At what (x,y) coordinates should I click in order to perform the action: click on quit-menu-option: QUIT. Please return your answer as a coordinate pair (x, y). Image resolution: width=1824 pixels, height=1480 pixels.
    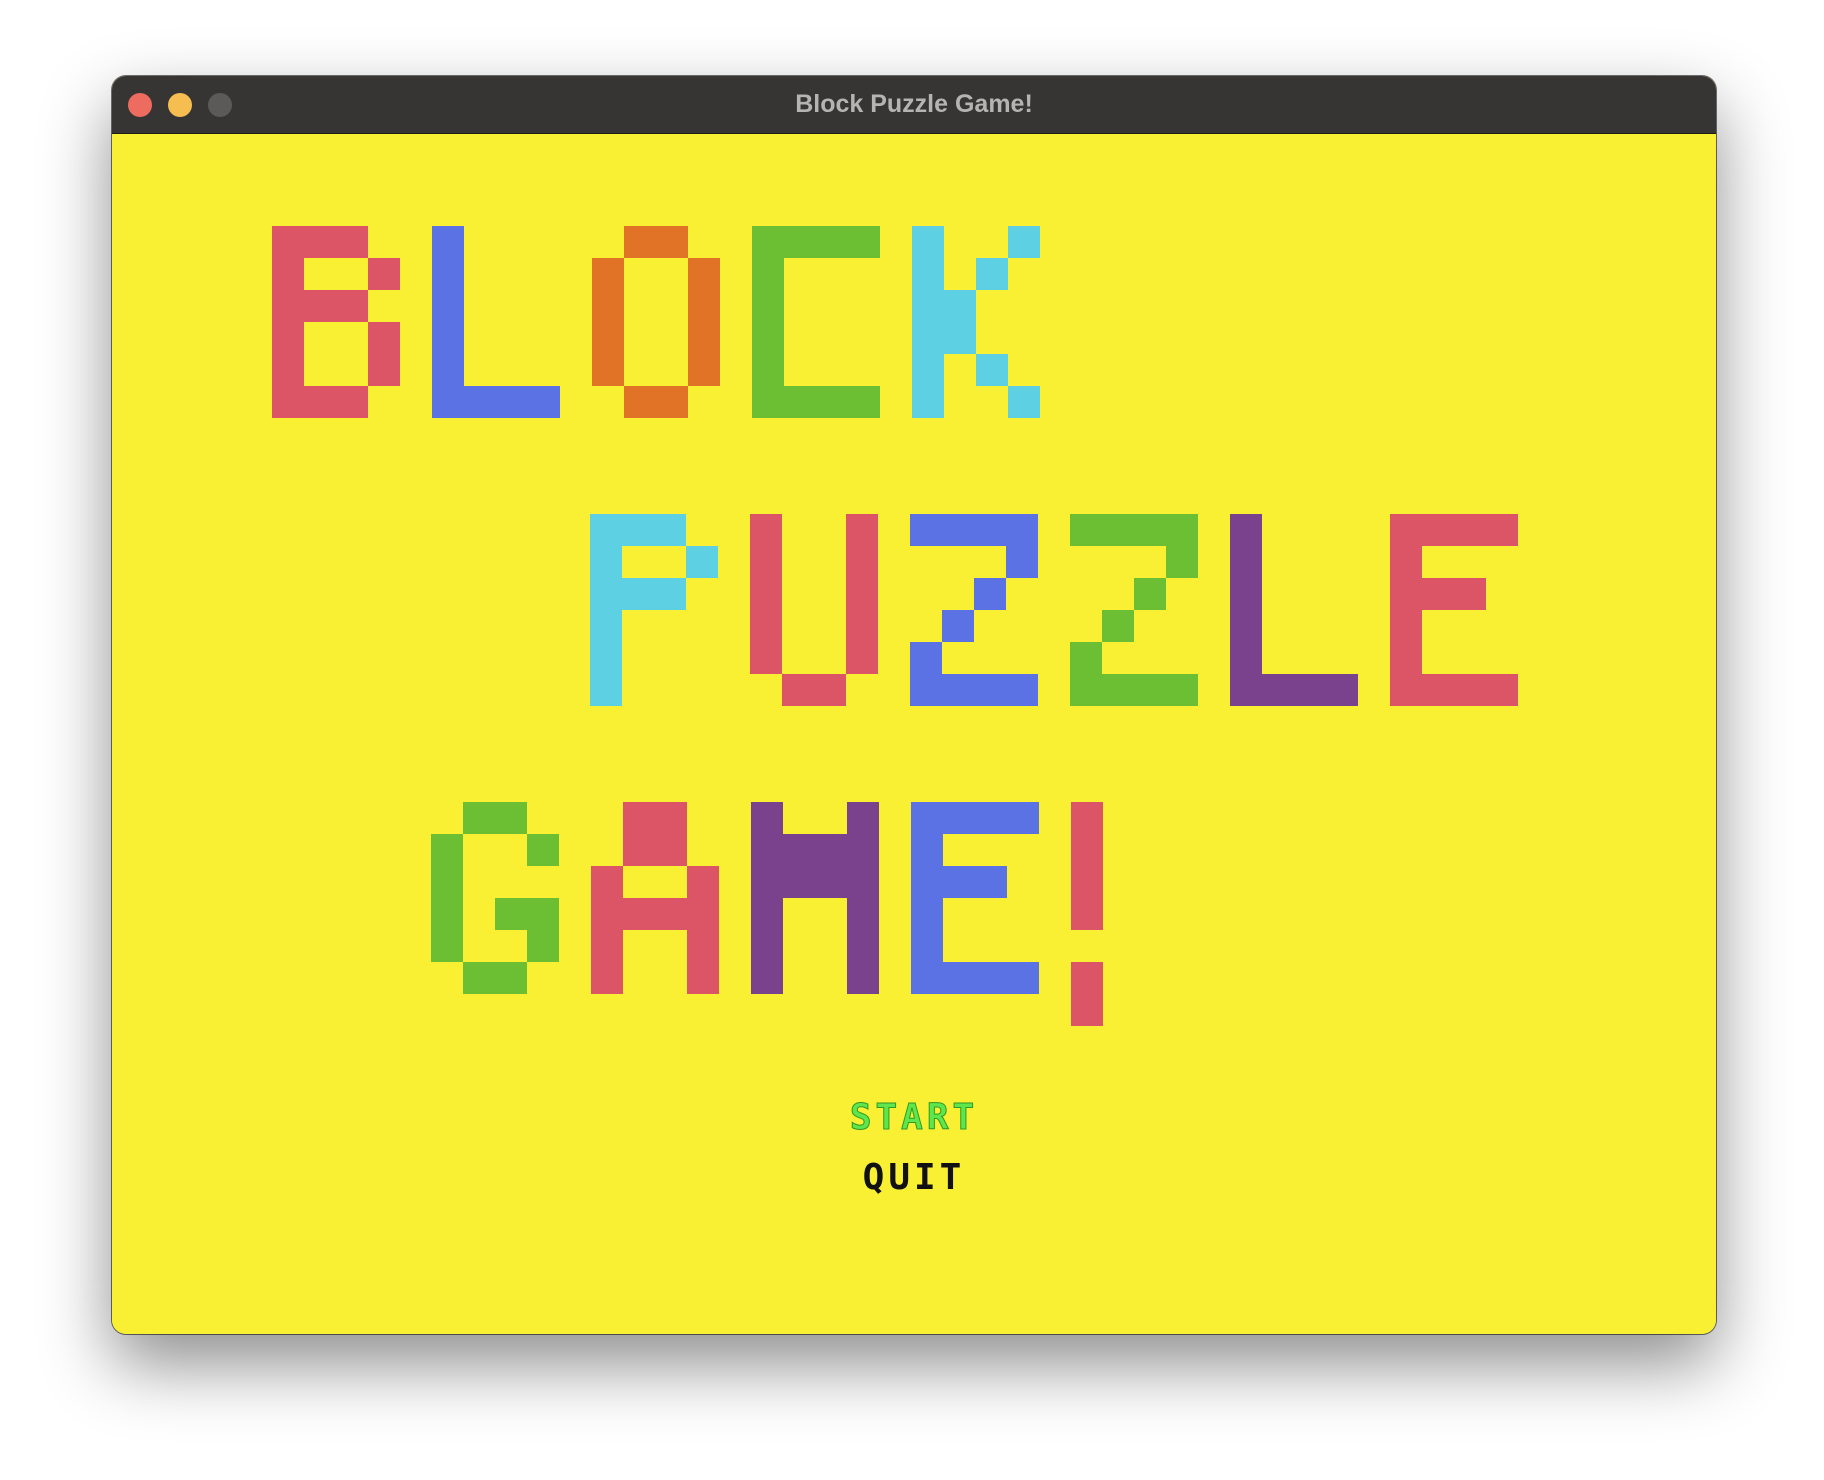
    Looking at the image, I should click on (914, 1177).